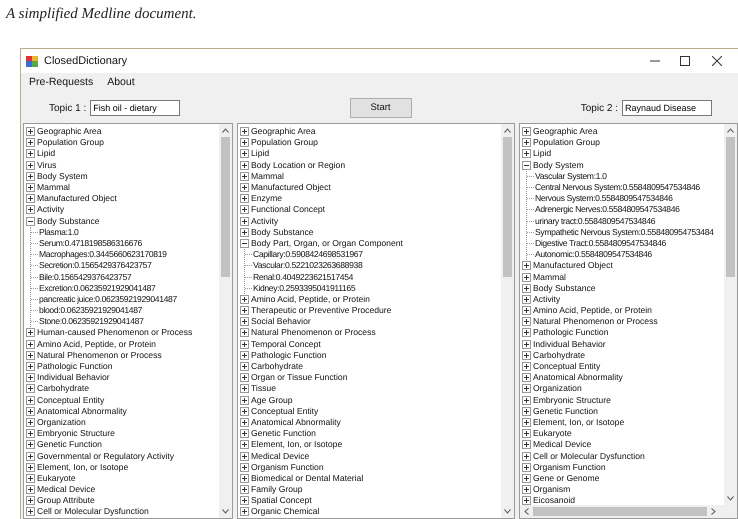 The image size is (738, 519). Describe the element at coordinates (66, 490) in the screenshot. I see `tree-item: Medical Device` at that location.